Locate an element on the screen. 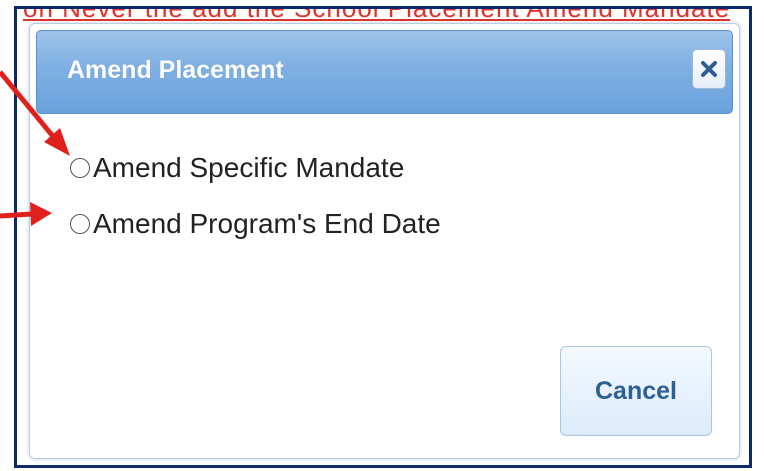 The image size is (764, 471). cancel-button: Cancel is located at coordinates (636, 391).